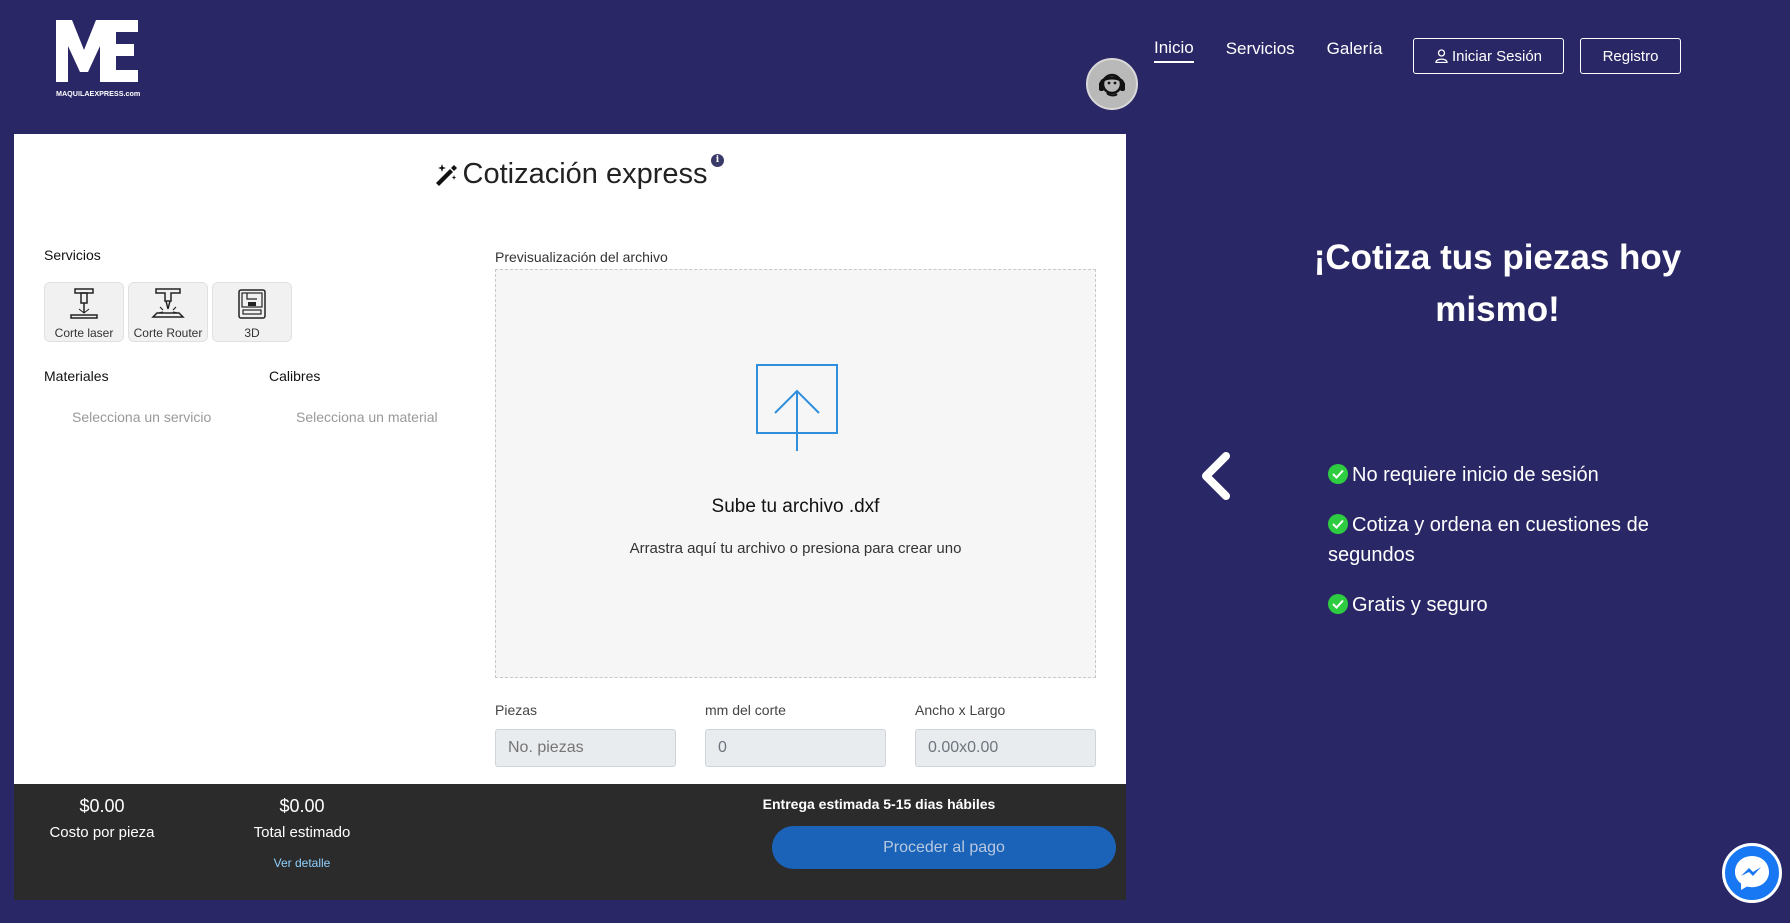  I want to click on nav-galeria: Galería, so click(1355, 50).